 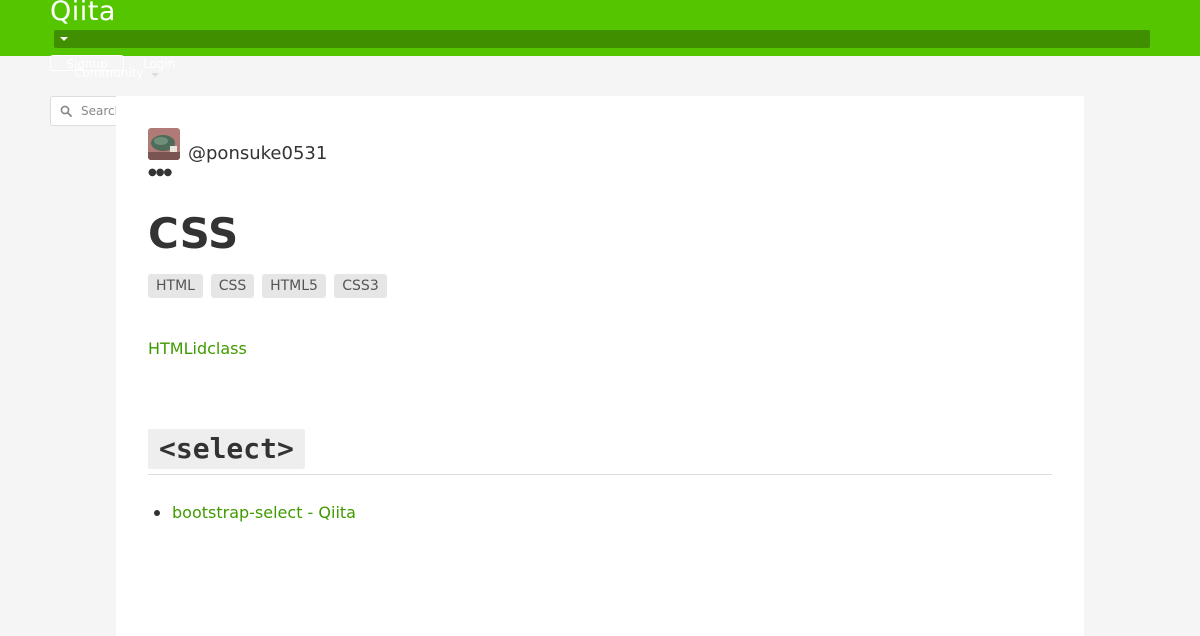 I want to click on intro-link: HTMLidclass, so click(x=197, y=349).